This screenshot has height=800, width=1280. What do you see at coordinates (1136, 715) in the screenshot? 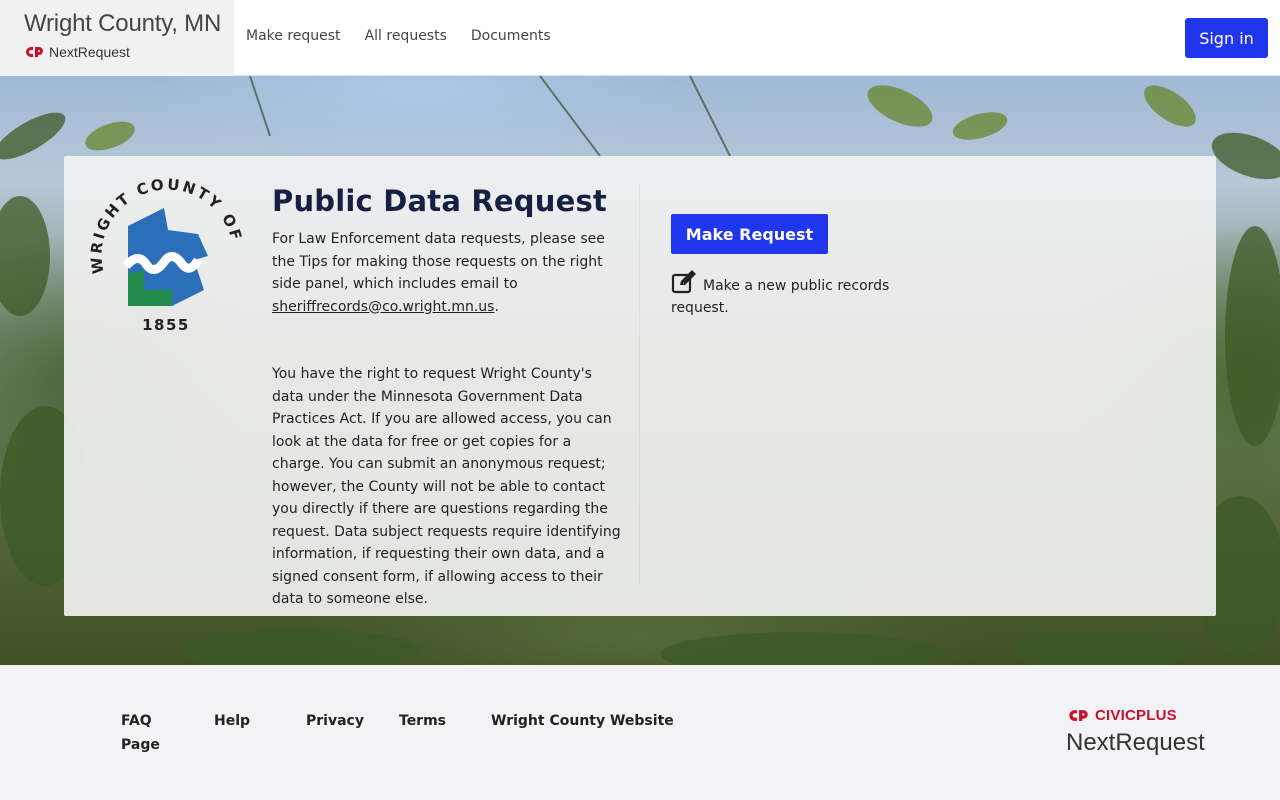
I see `civicplus-text: CIVICPLUS` at bounding box center [1136, 715].